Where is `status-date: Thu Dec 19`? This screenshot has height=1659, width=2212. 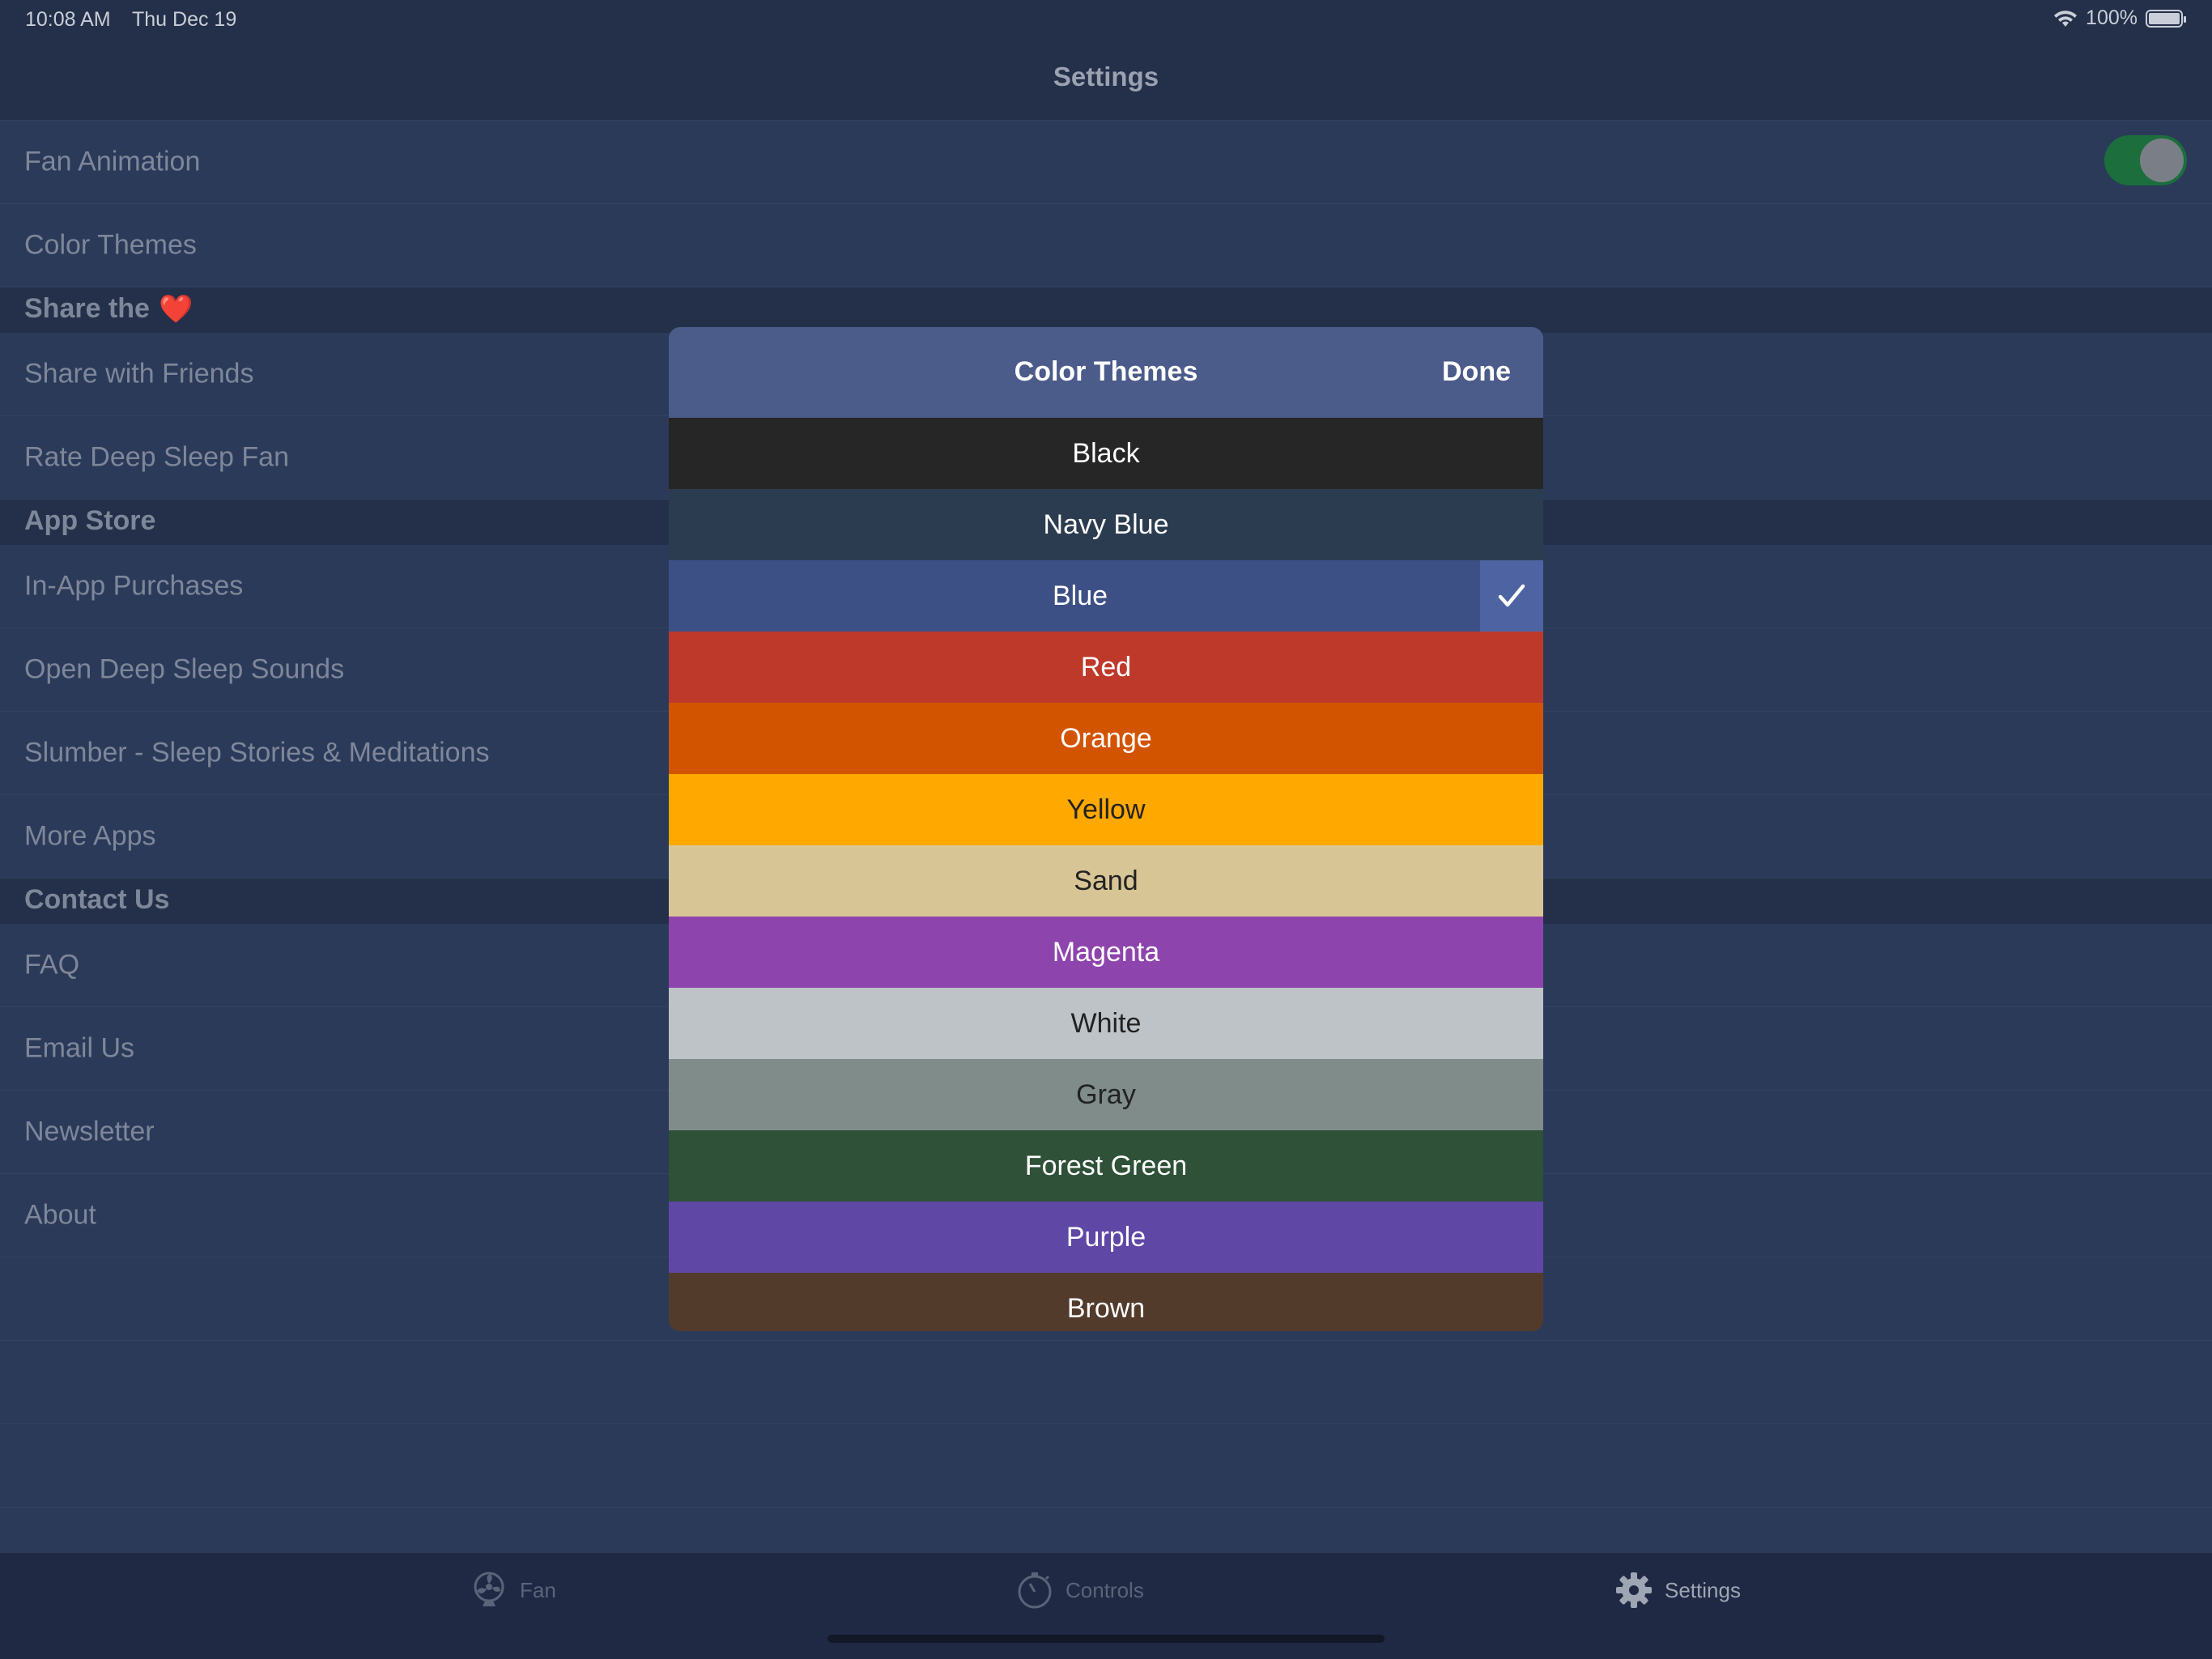
status-date: Thu Dec 19 is located at coordinates (185, 19).